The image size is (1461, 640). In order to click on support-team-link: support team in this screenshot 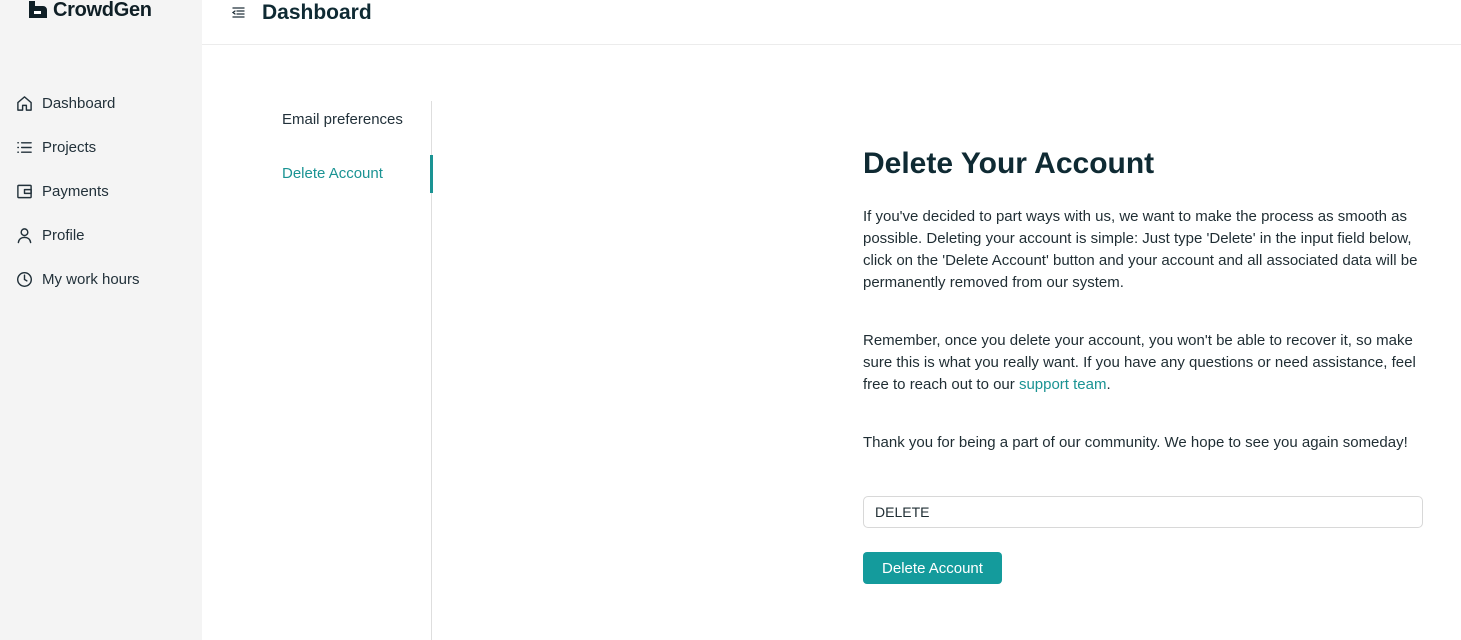, I will do `click(1063, 384)`.